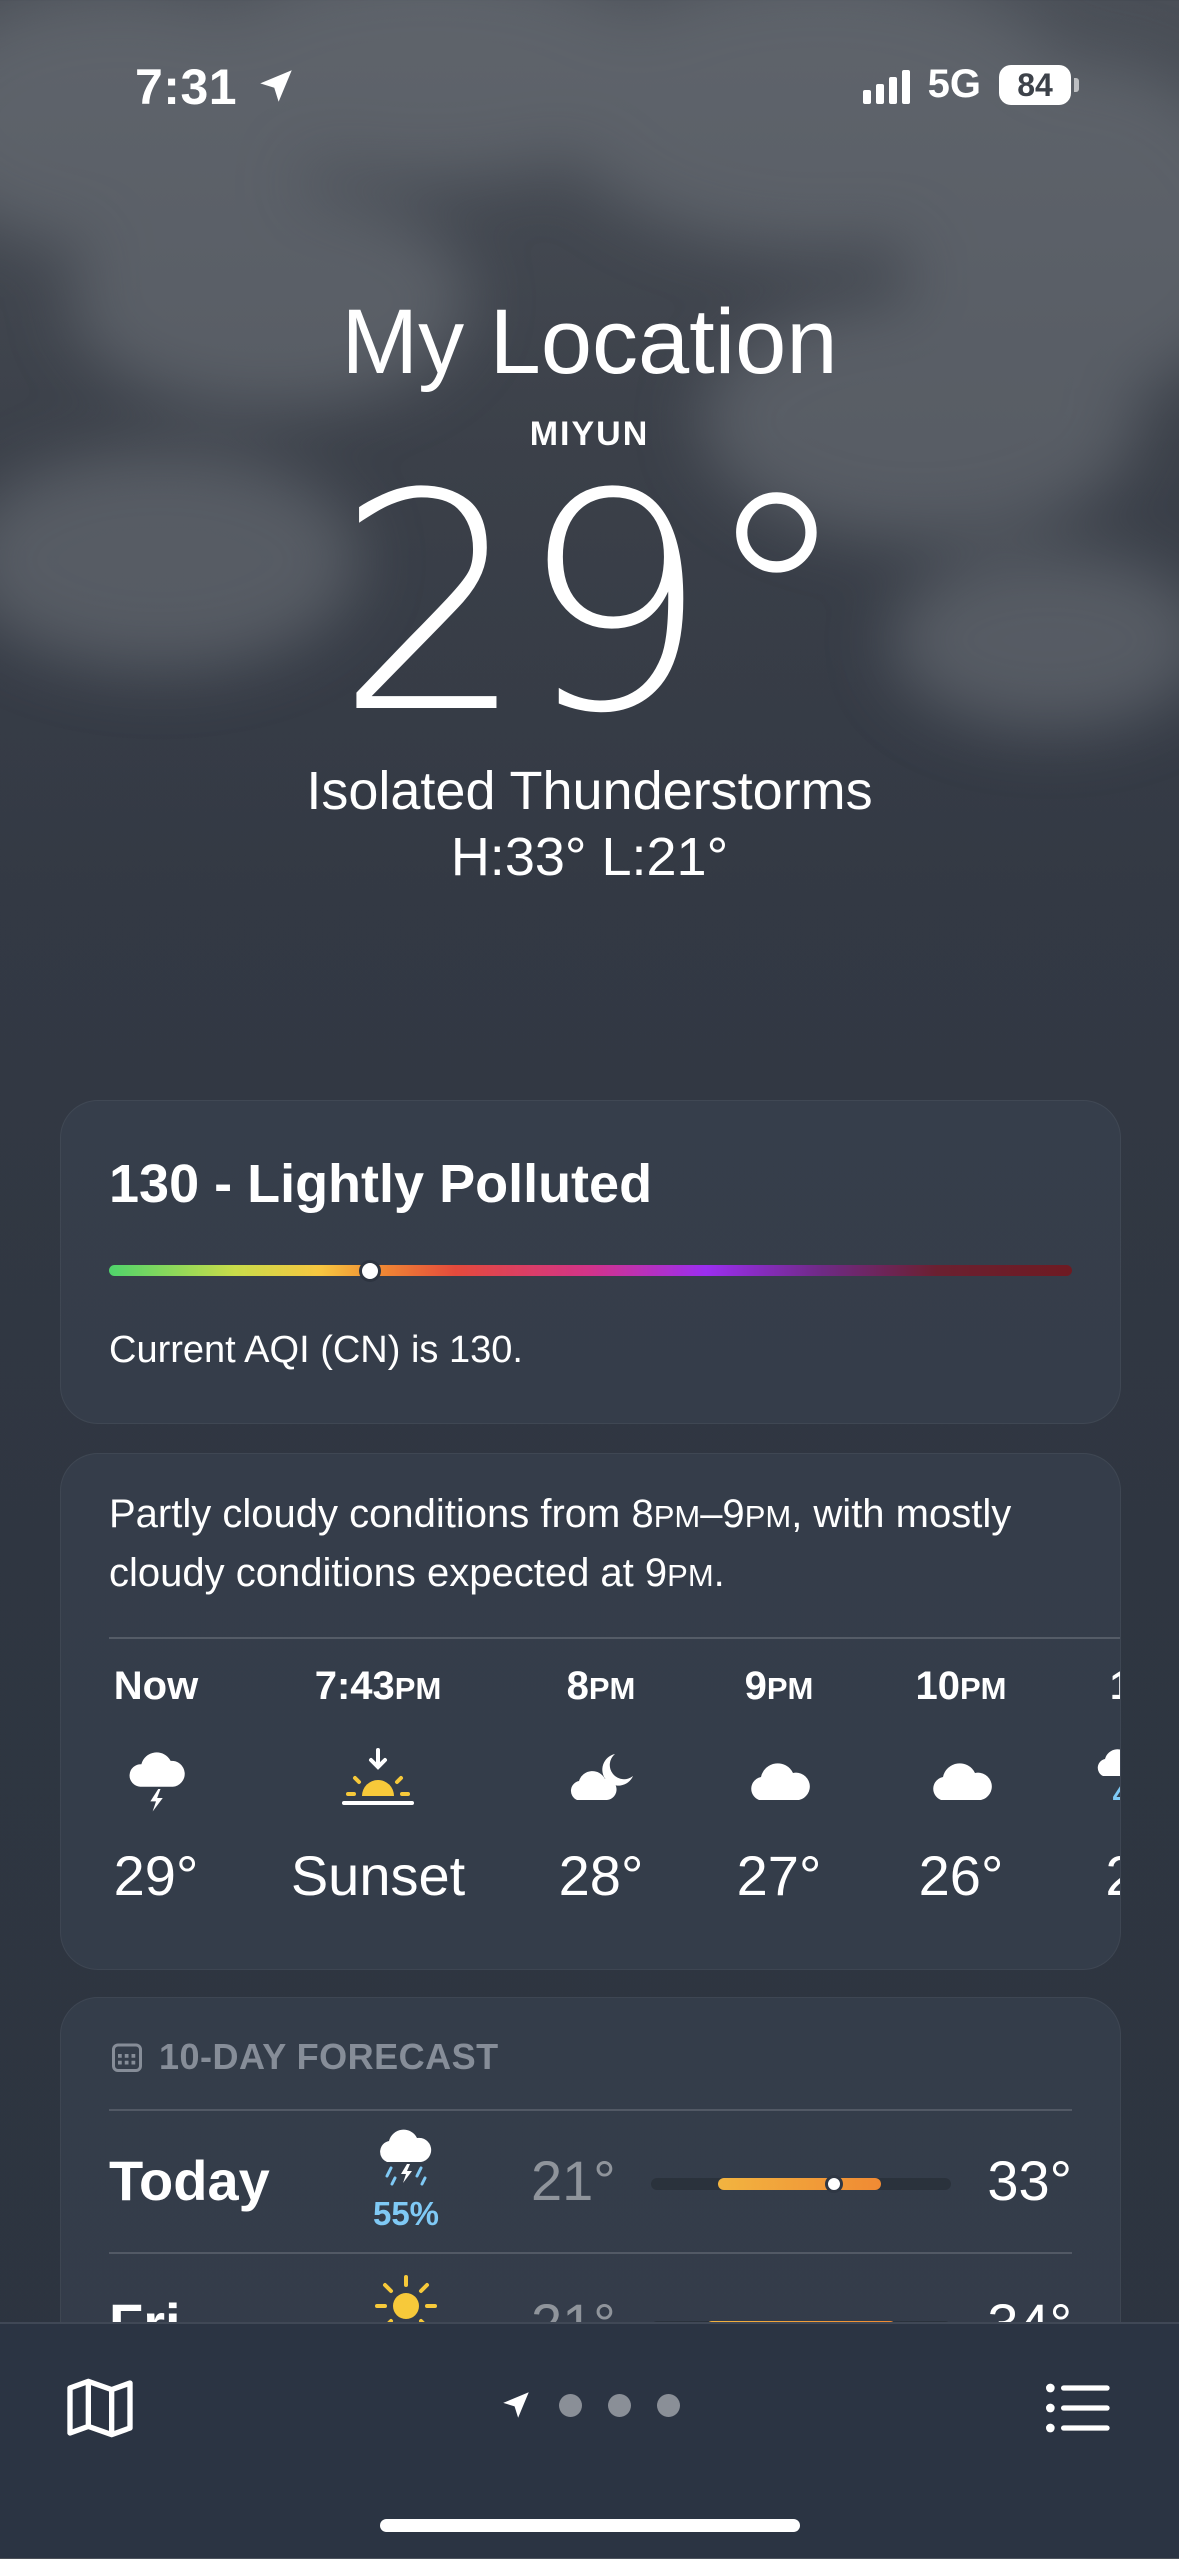  I want to click on calendar-icon, so click(127, 2057).